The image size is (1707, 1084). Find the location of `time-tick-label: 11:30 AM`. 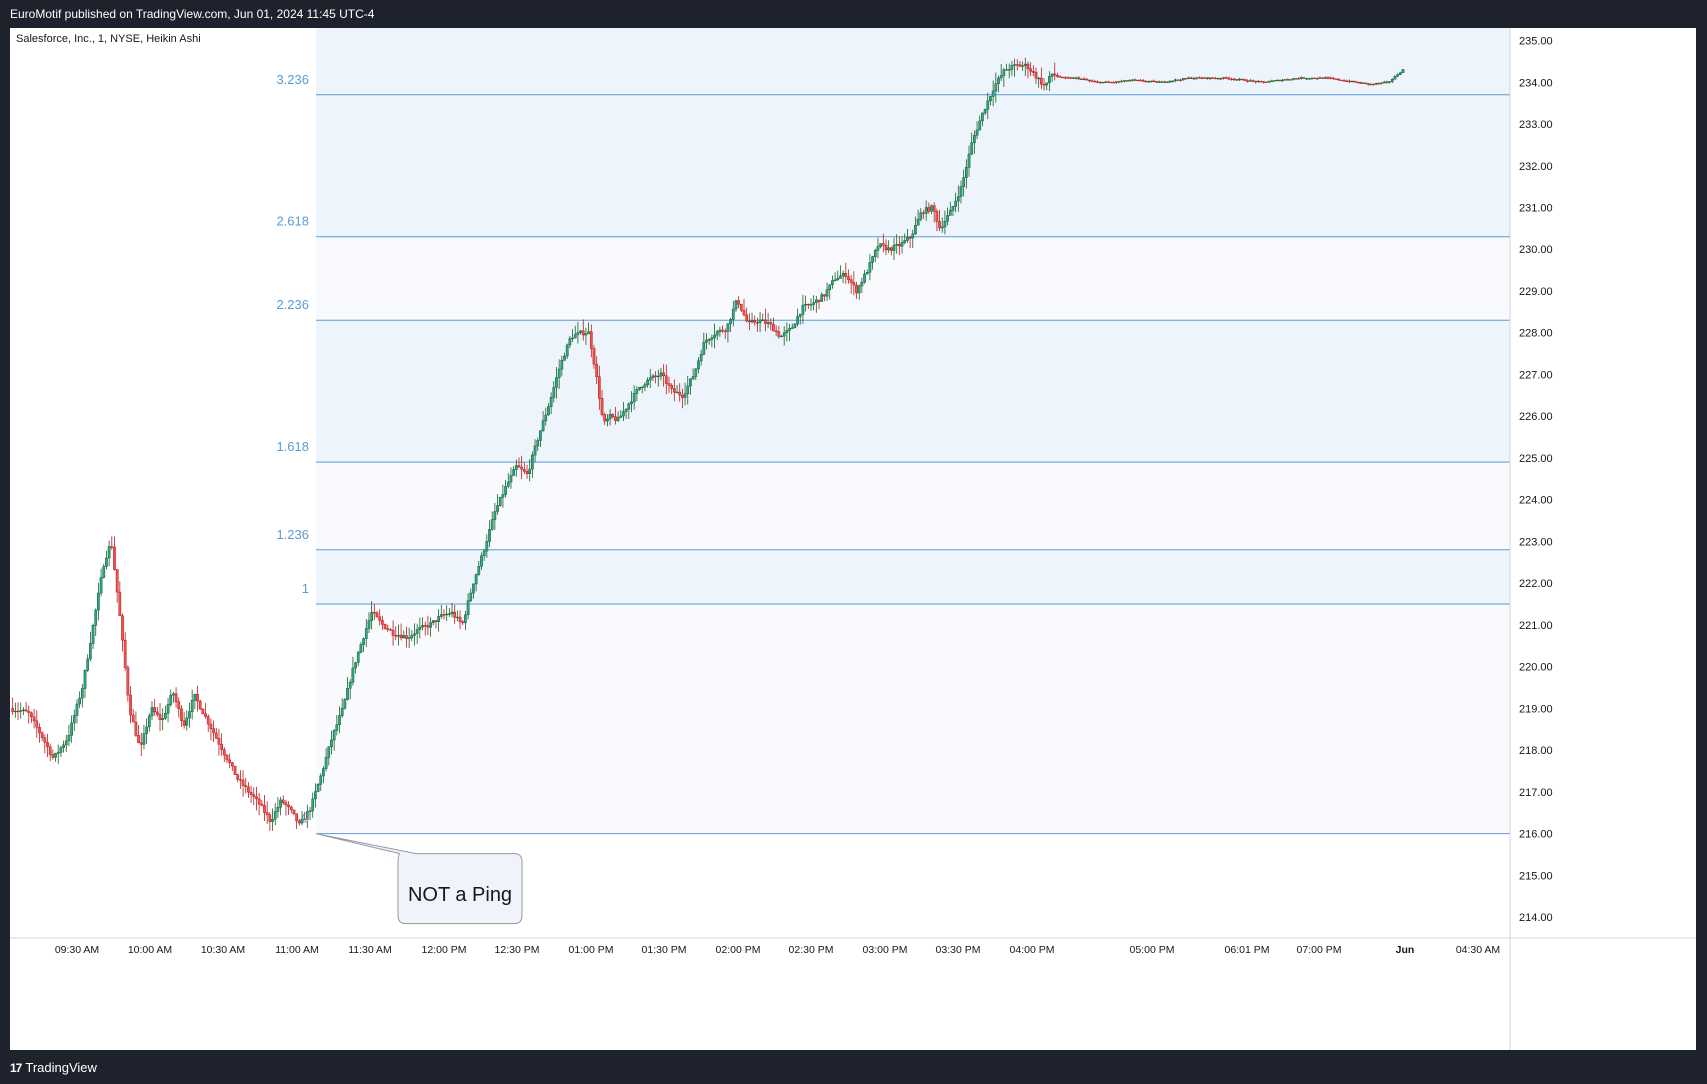

time-tick-label: 11:30 AM is located at coordinates (370, 950).